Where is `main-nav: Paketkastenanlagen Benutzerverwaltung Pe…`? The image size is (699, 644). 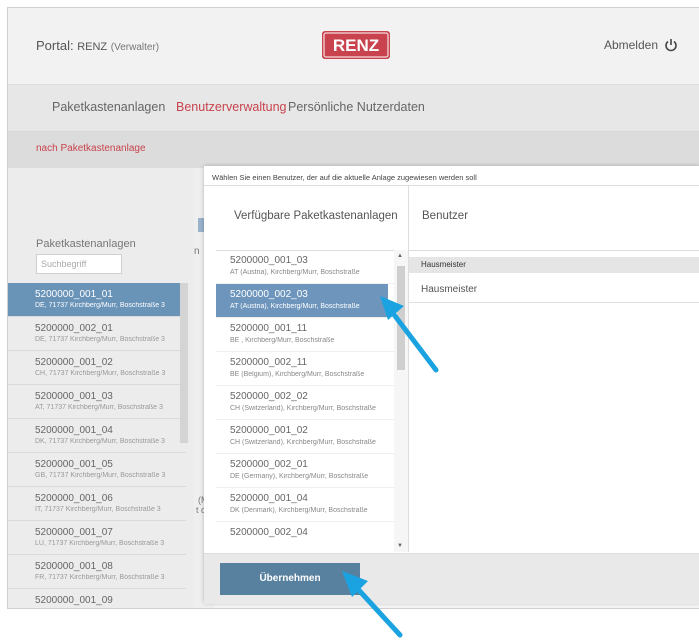 main-nav: Paketkastenanlagen Benutzerverwaltung Pe… is located at coordinates (353, 108).